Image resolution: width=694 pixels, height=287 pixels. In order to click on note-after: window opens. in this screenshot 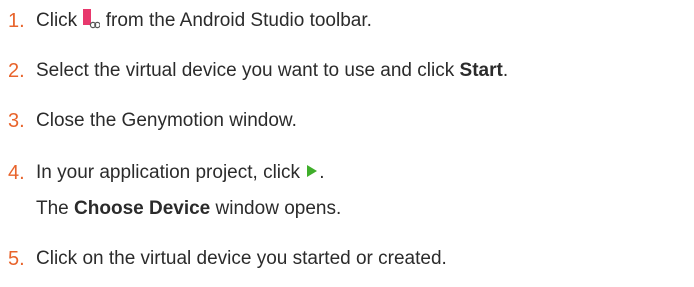, I will do `click(276, 208)`.